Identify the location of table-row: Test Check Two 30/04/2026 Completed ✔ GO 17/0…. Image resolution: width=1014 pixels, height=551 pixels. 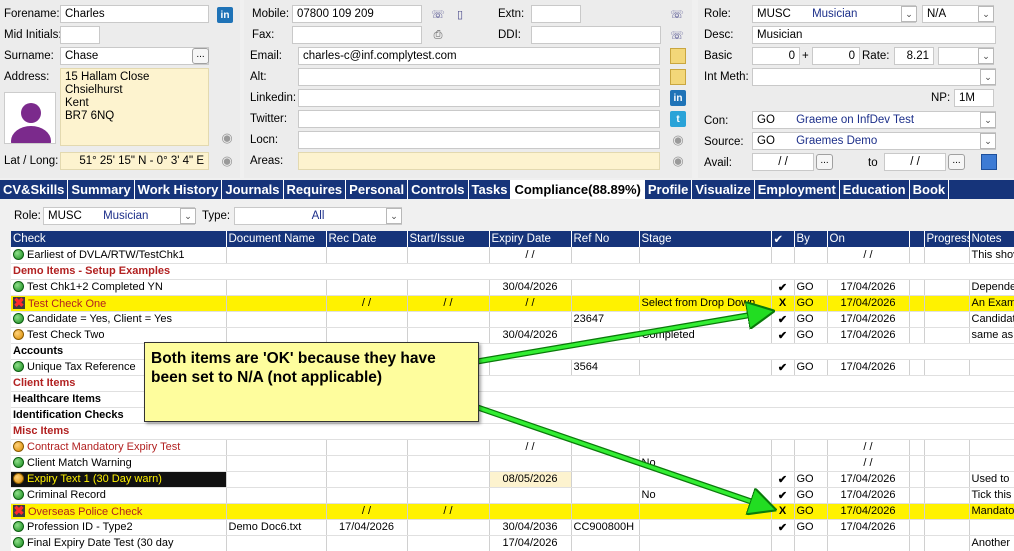
(512, 335).